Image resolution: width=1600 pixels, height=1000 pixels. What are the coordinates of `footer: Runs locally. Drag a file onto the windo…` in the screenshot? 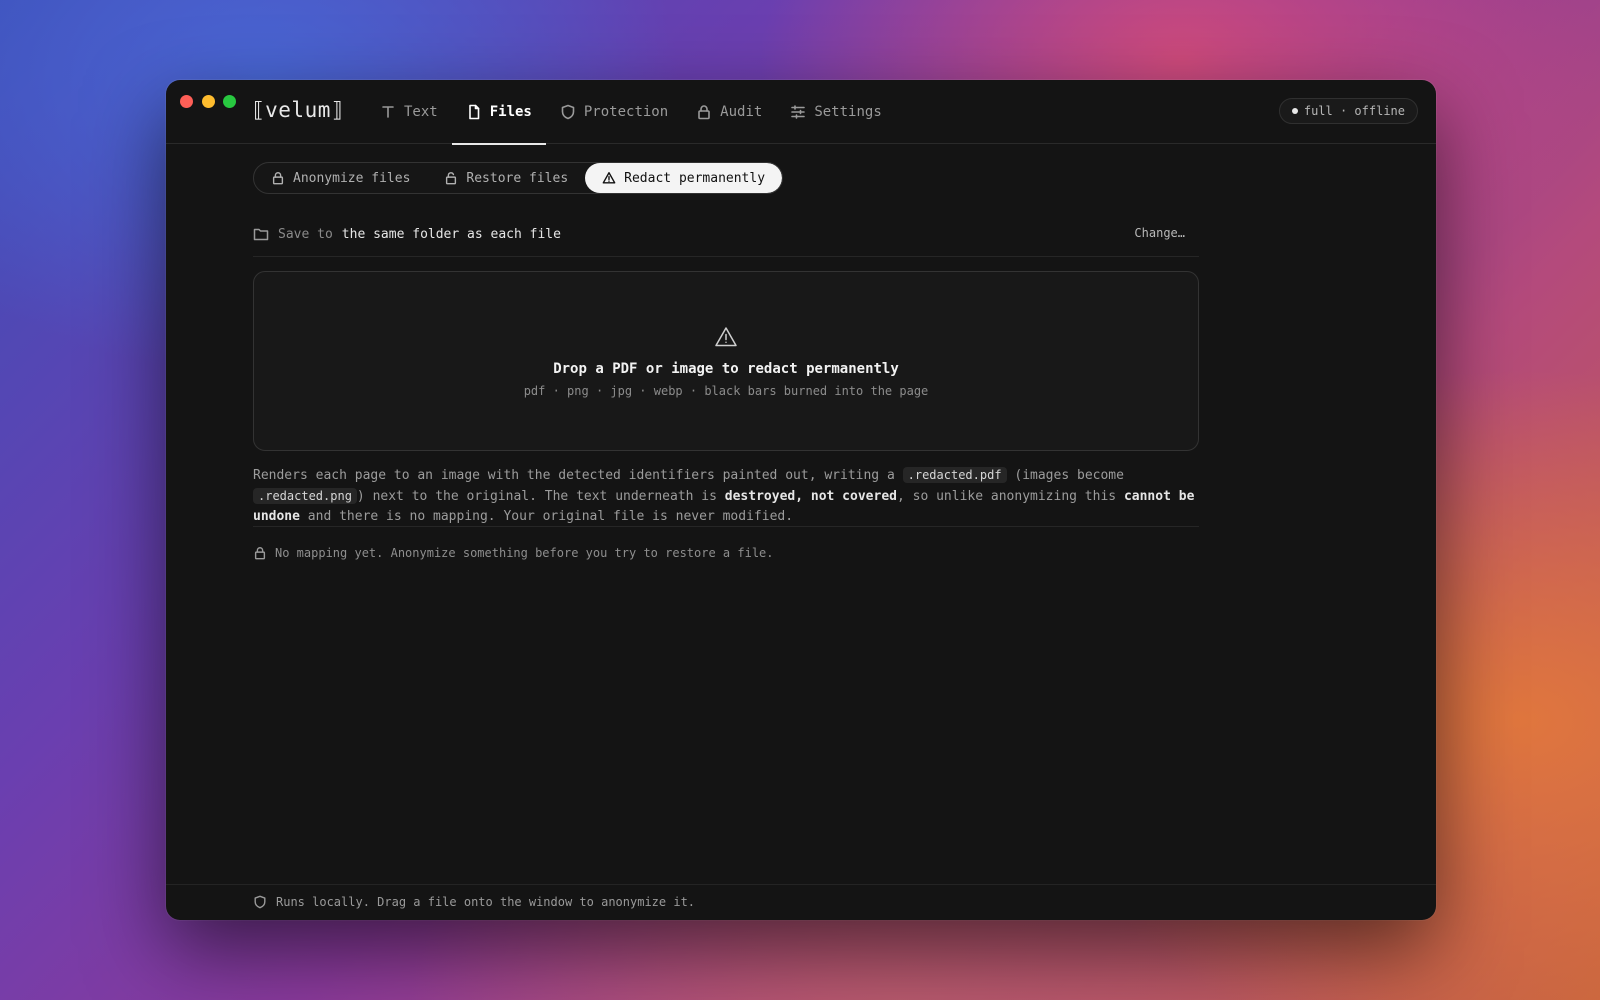 It's located at (801, 902).